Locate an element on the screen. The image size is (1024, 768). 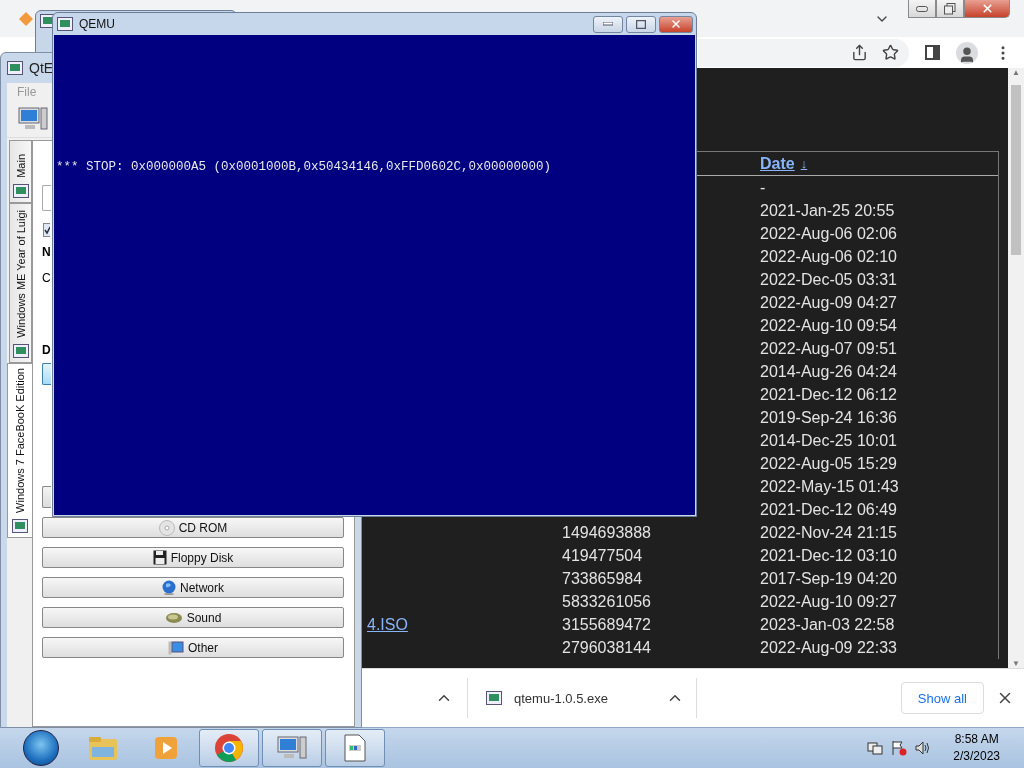
chrome-icon is located at coordinates (229, 748).